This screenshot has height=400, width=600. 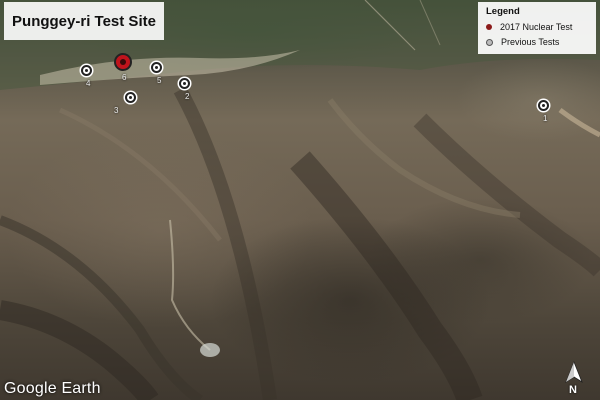 What do you see at coordinates (116, 110) in the screenshot?
I see `marker-label-3: 3` at bounding box center [116, 110].